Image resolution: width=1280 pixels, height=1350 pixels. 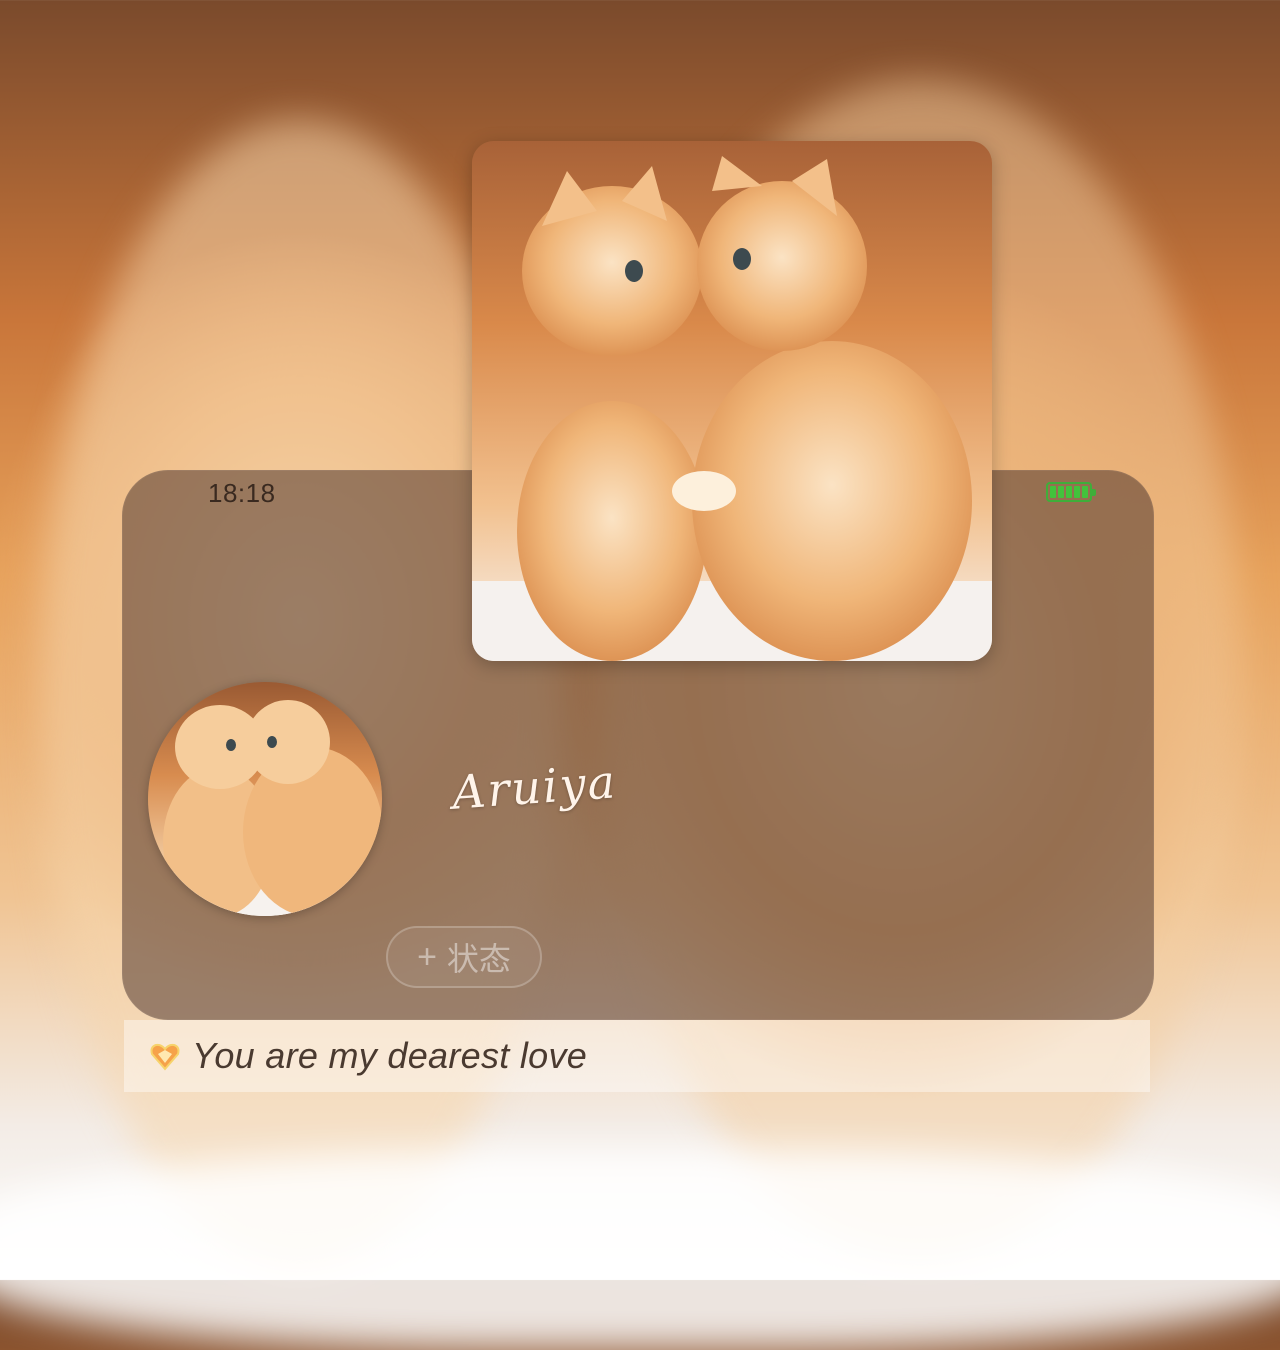 I want to click on status-button-label: 状态, so click(x=478, y=959).